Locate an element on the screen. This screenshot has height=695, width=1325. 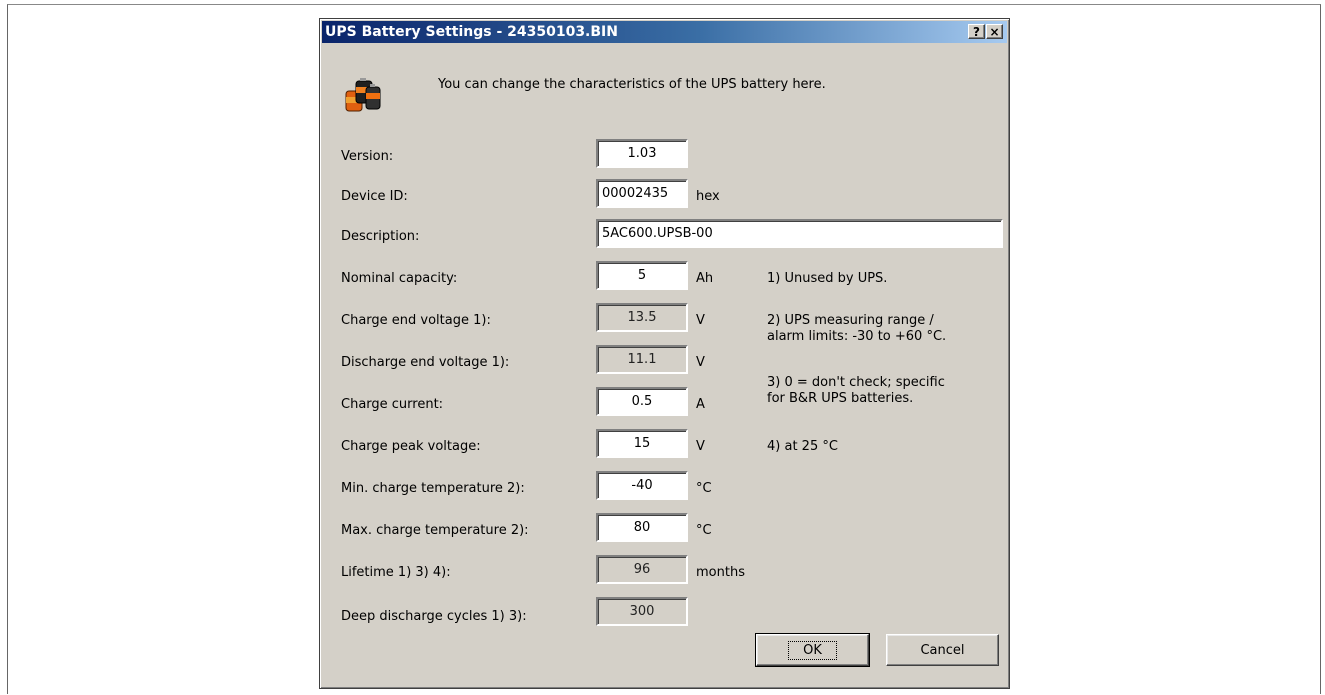
charge-peak-voltage-unit: V is located at coordinates (700, 446).